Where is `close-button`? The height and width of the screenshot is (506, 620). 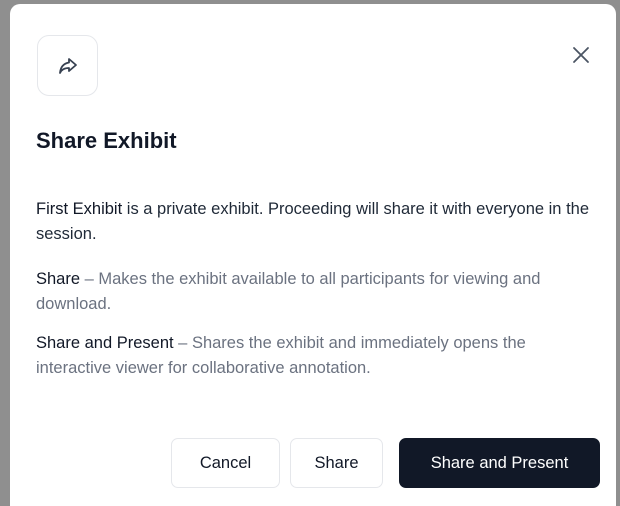 close-button is located at coordinates (581, 55).